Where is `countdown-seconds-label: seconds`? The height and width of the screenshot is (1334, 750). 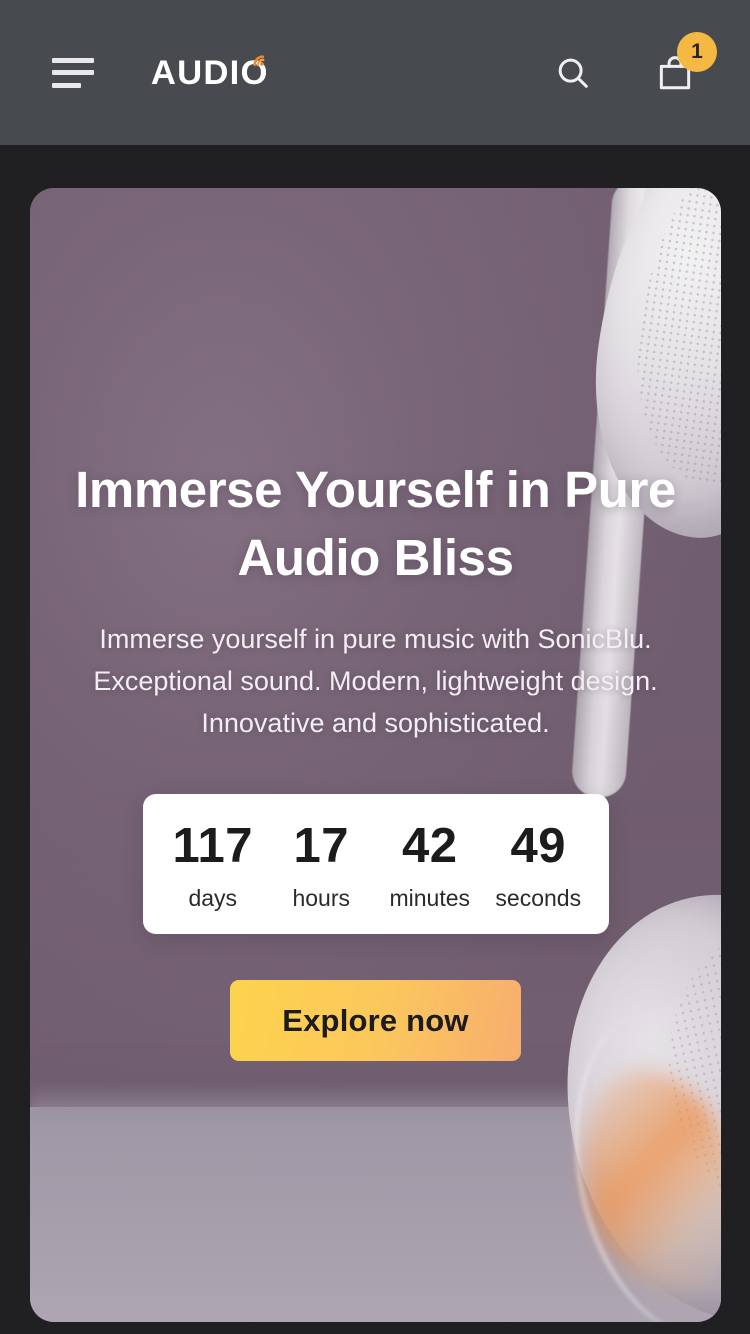 countdown-seconds-label: seconds is located at coordinates (538, 897).